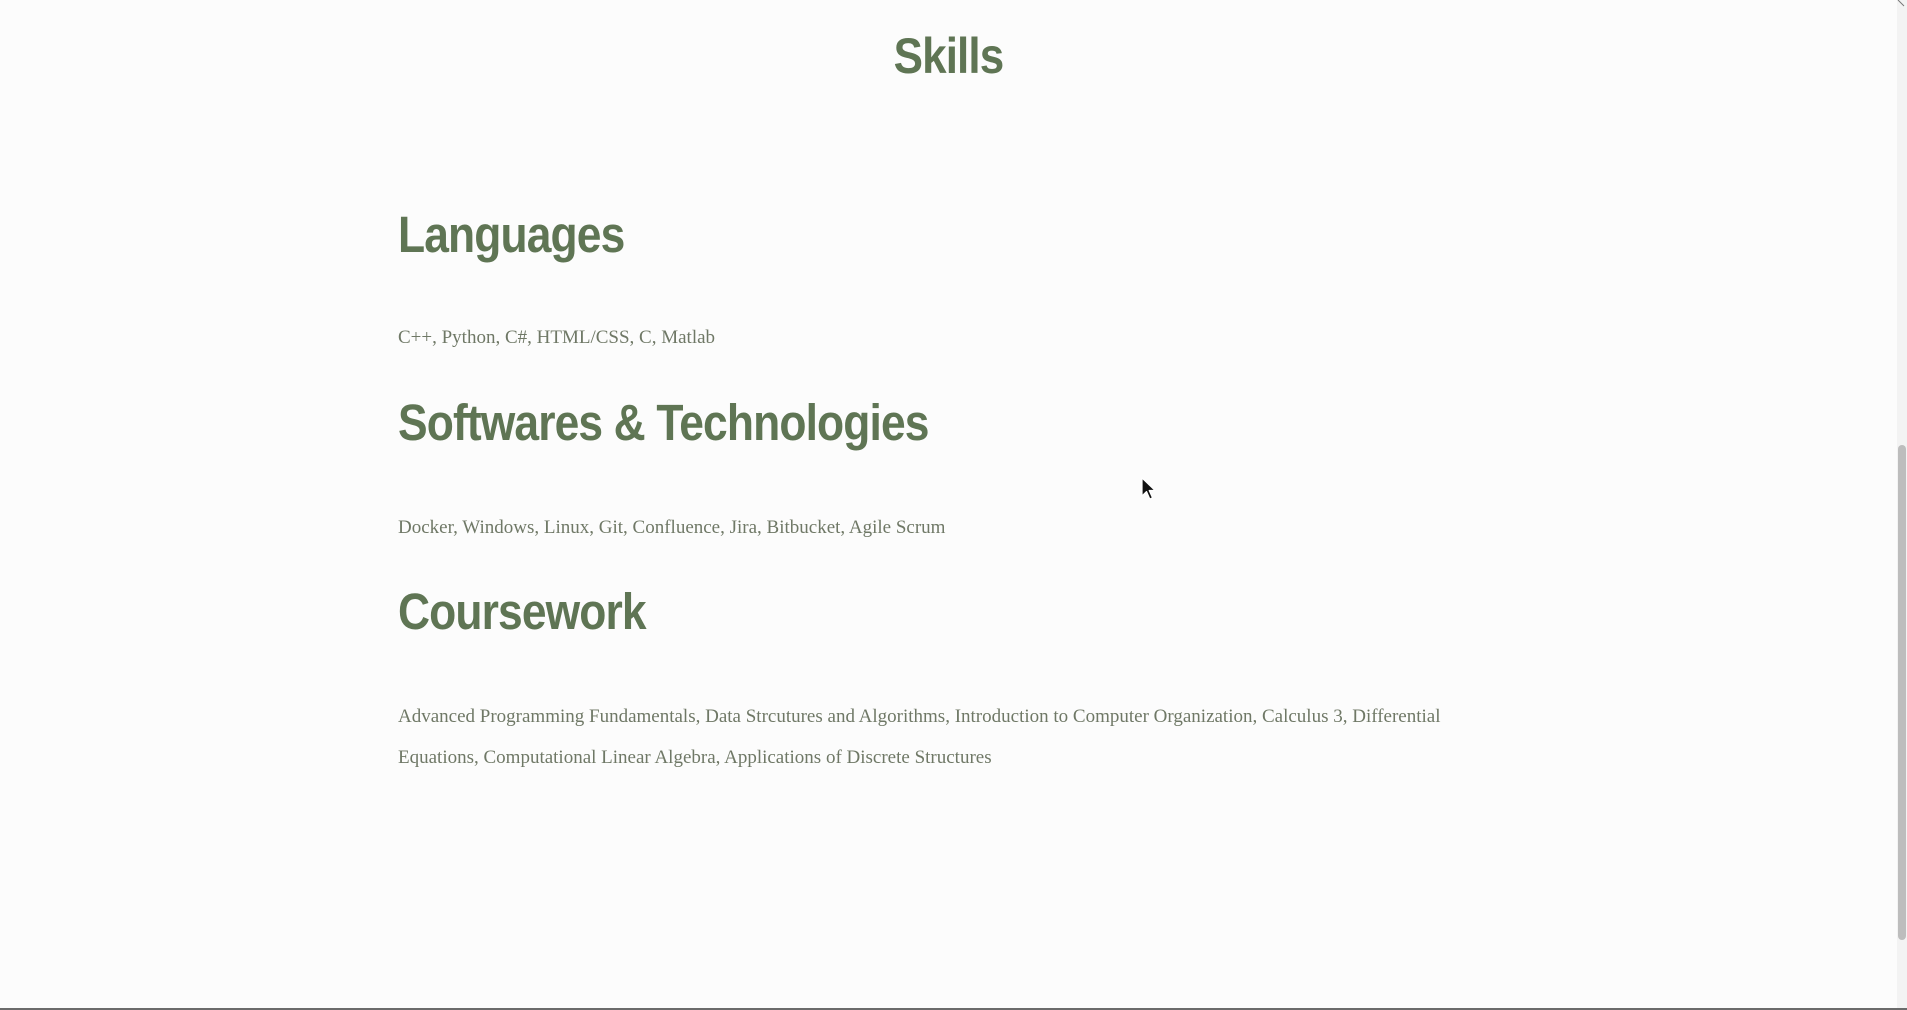  What do you see at coordinates (511, 234) in the screenshot?
I see `languages-heading: Languages` at bounding box center [511, 234].